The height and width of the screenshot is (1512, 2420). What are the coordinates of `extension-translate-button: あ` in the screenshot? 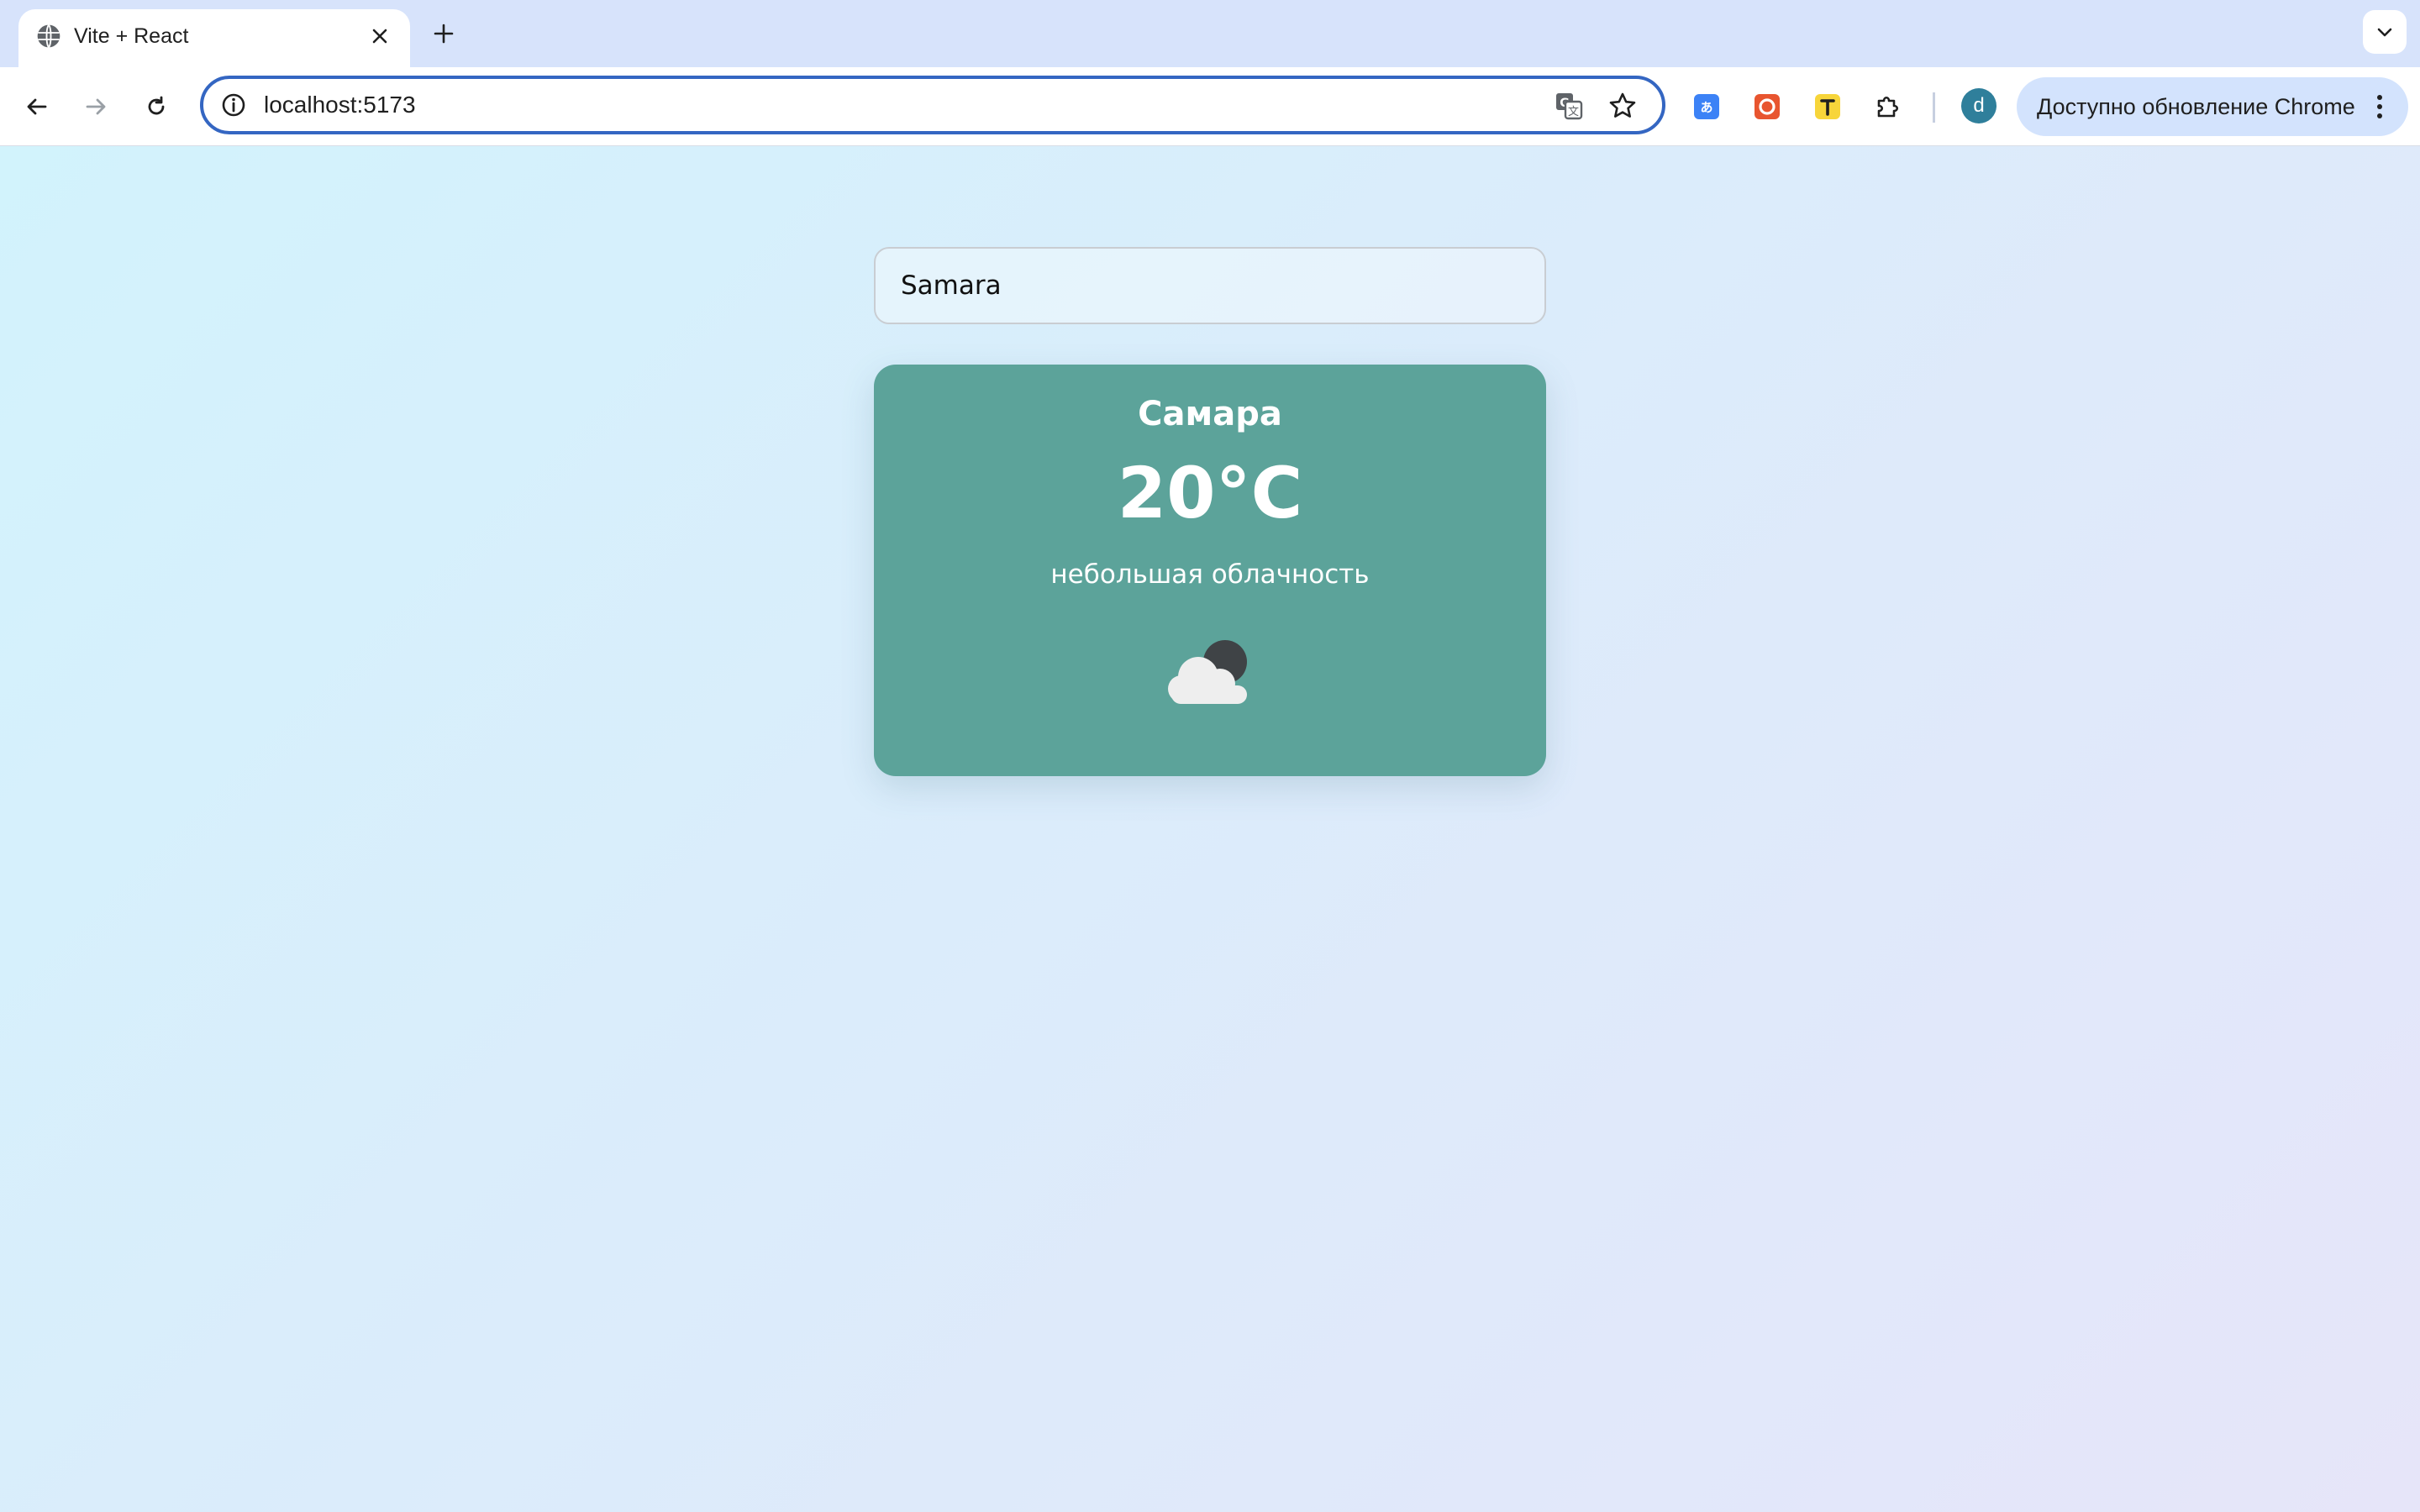 It's located at (1707, 107).